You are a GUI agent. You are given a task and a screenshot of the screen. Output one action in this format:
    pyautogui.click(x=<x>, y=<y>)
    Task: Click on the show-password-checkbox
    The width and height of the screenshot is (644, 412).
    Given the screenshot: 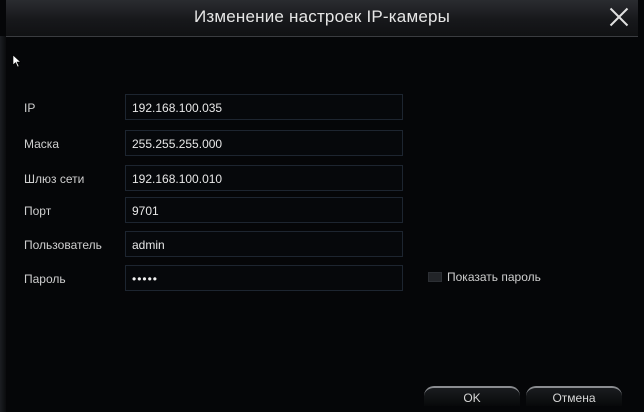 What is the action you would take?
    pyautogui.click(x=435, y=277)
    